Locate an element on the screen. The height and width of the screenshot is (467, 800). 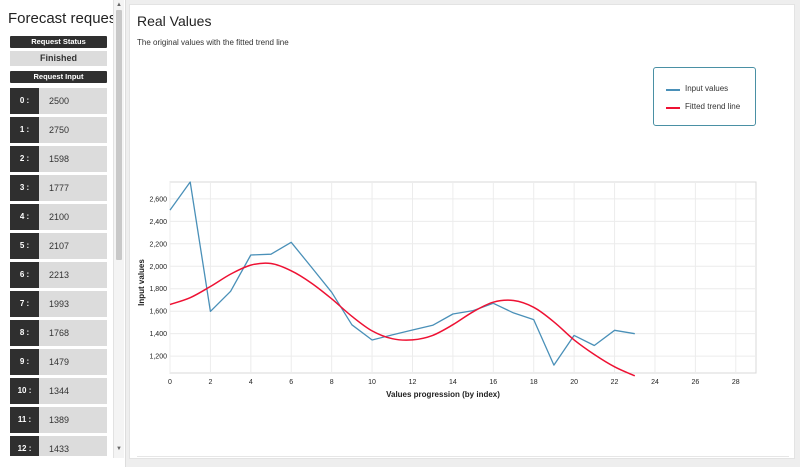
legend-label: Fitted trend line is located at coordinates (713, 106).